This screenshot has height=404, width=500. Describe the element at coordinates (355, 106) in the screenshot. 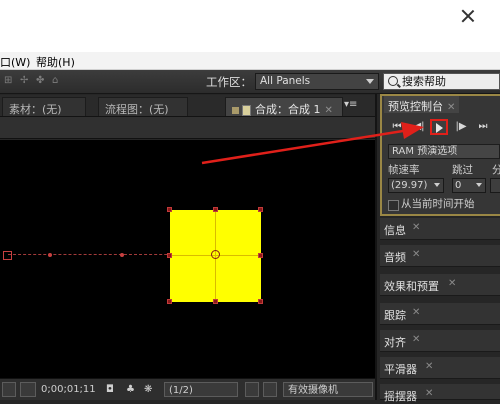

I see `panel-menu-icon: ▾≡` at that location.